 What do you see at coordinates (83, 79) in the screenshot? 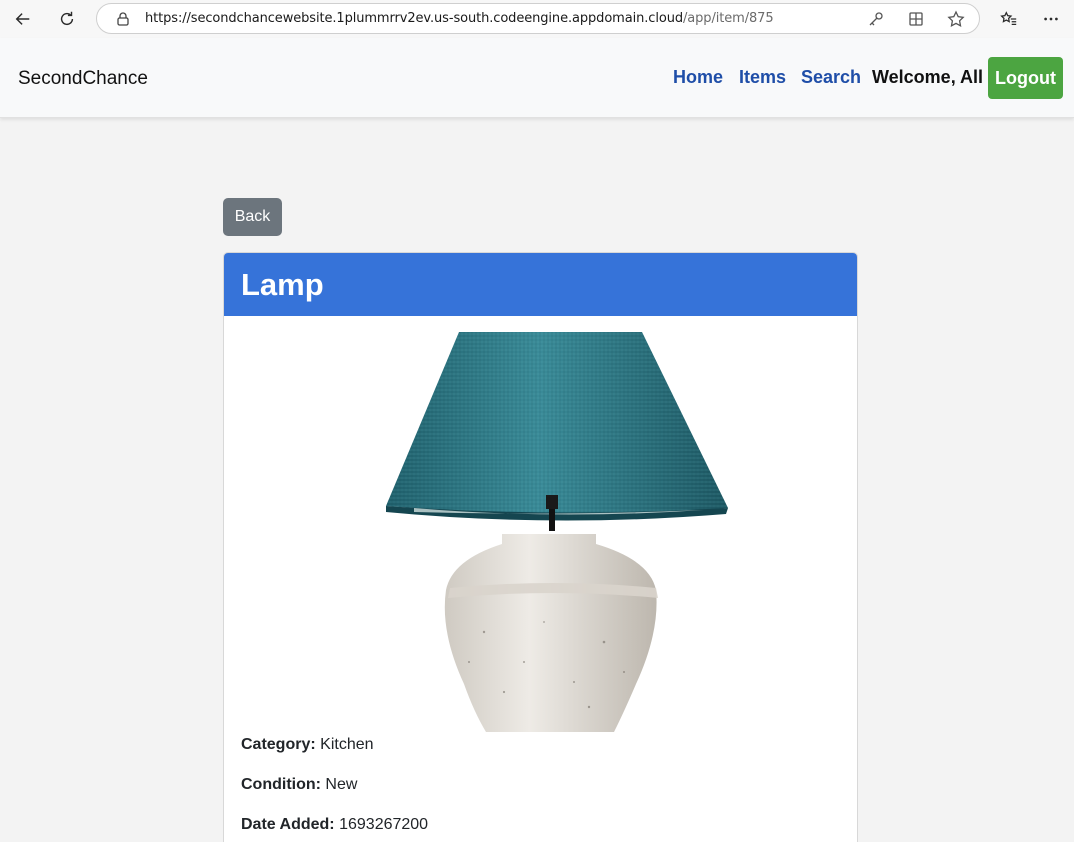
I see `brand-logo: SecondChance` at bounding box center [83, 79].